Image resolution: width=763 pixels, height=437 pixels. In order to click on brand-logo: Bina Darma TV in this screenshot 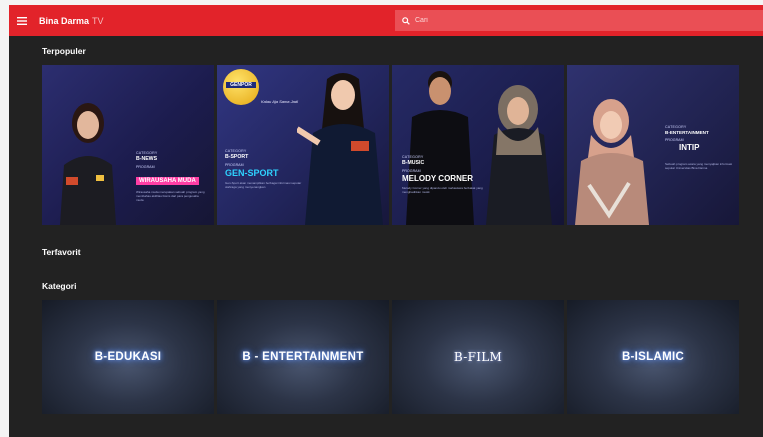, I will do `click(71, 21)`.